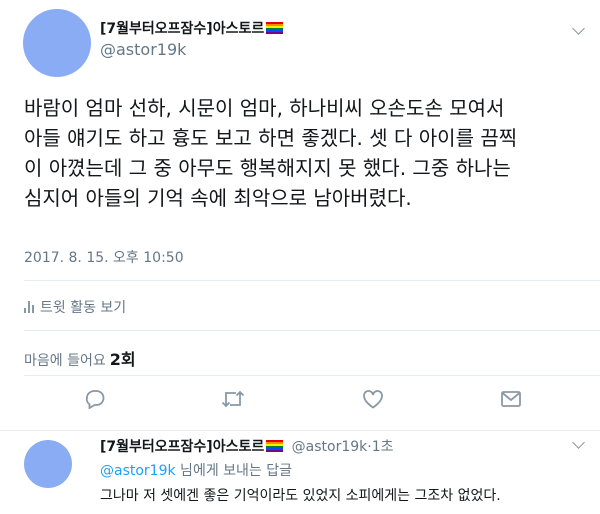 Image resolution: width=600 pixels, height=514 pixels. I want to click on retweet-icon, so click(233, 399).